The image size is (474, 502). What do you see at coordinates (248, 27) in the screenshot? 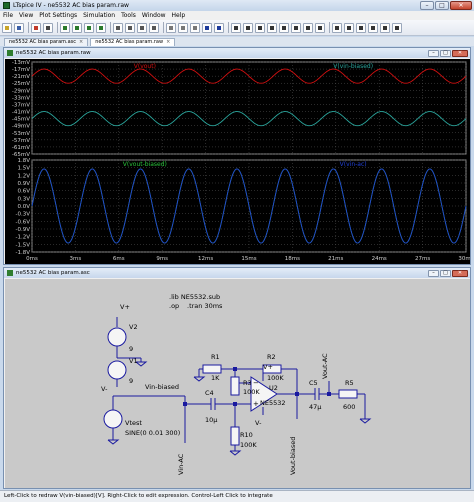
I see `ground-icon` at bounding box center [248, 27].